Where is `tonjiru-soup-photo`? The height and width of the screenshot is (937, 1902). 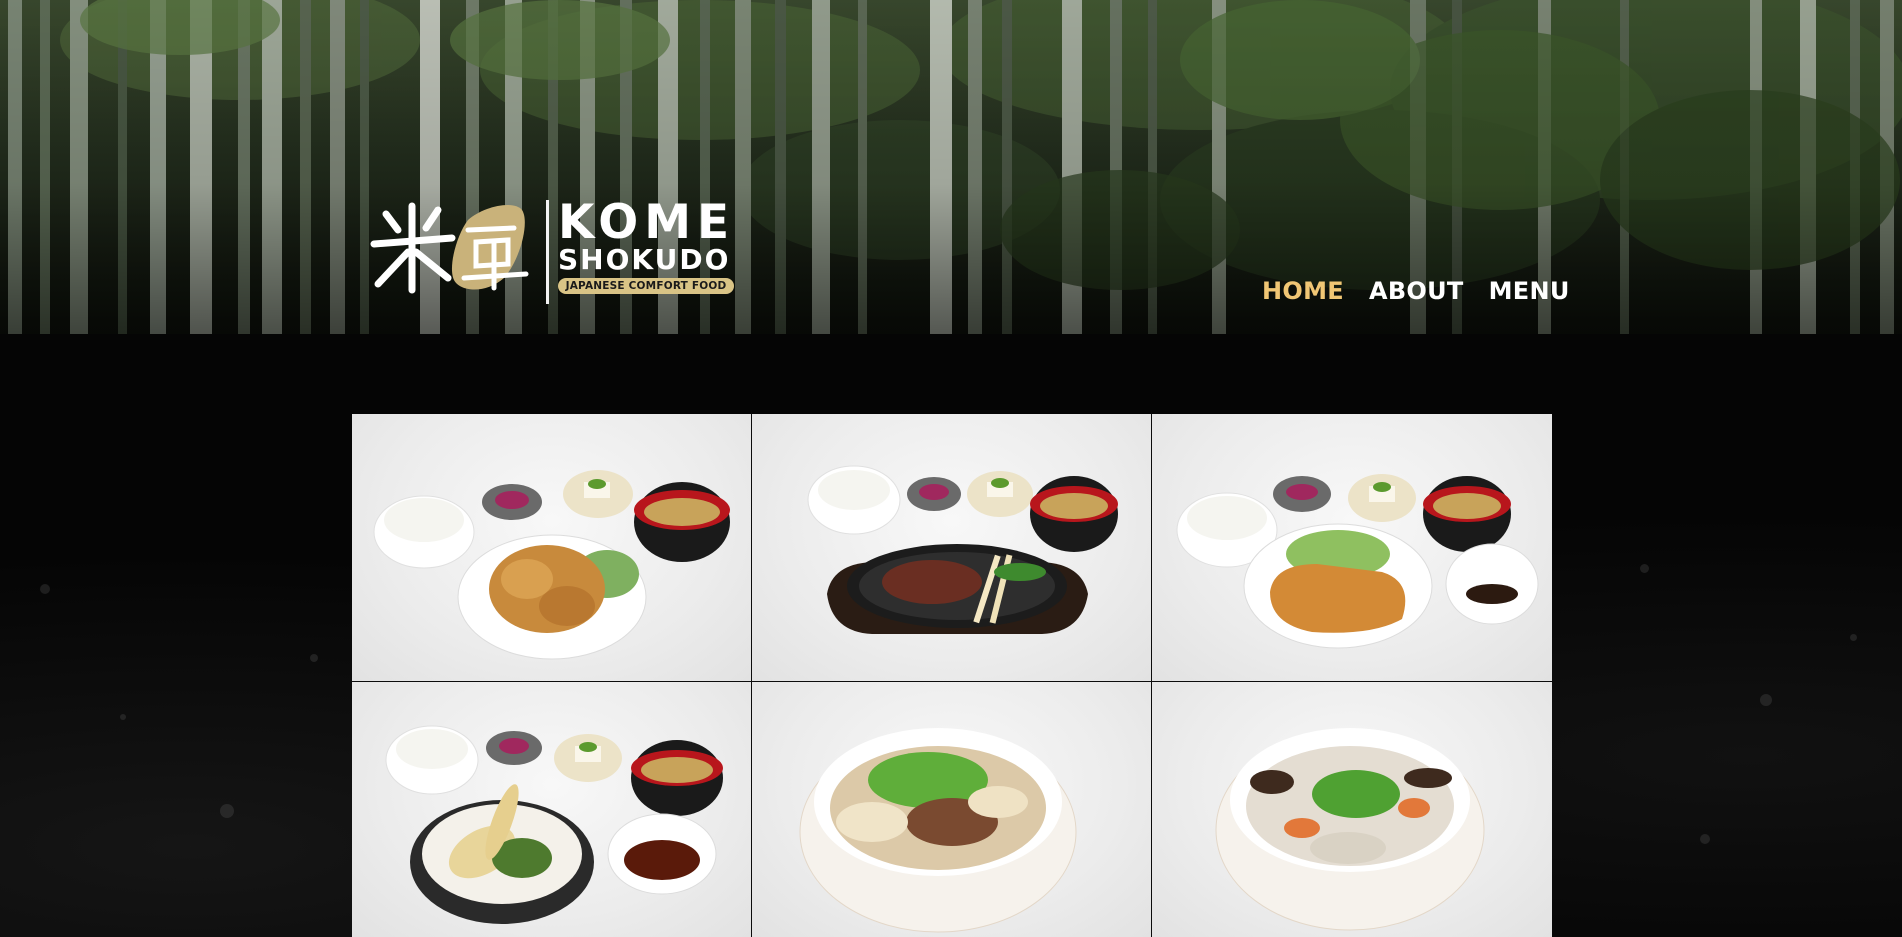 tonjiru-soup-photo is located at coordinates (1352, 809).